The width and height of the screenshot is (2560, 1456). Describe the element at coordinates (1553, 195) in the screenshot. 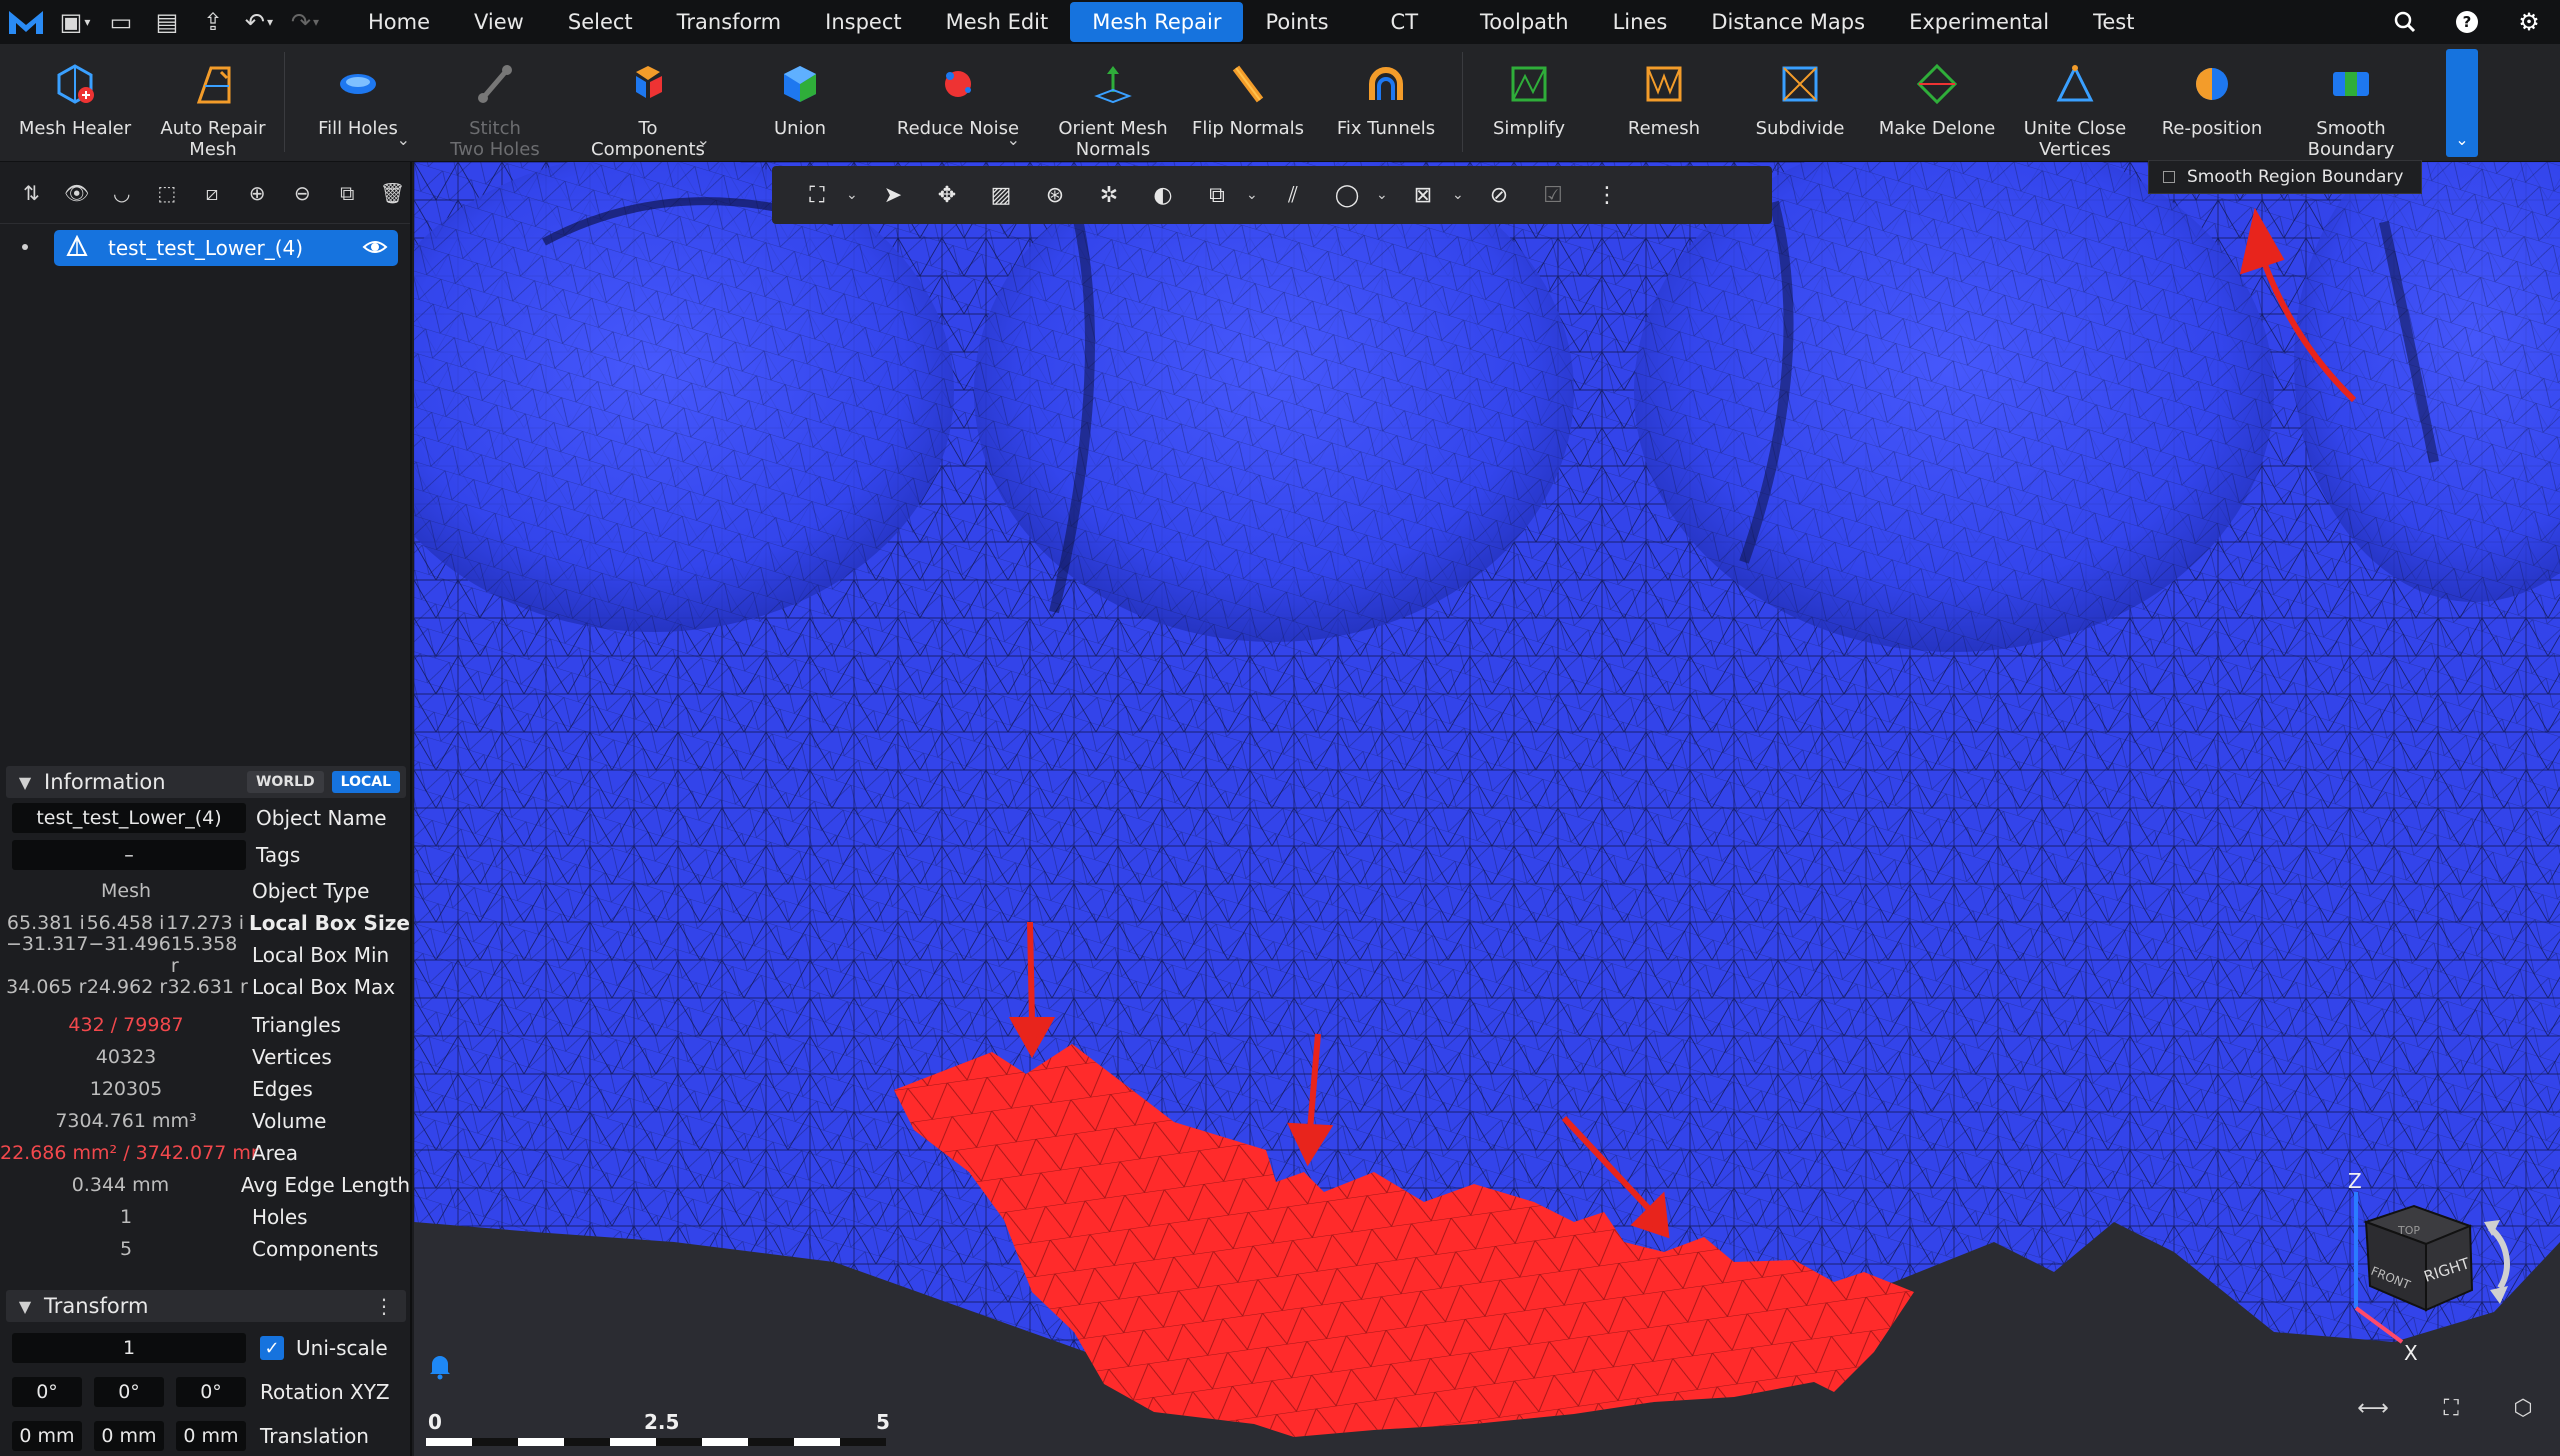

I see `apply-checkbox-icon: ☑` at that location.